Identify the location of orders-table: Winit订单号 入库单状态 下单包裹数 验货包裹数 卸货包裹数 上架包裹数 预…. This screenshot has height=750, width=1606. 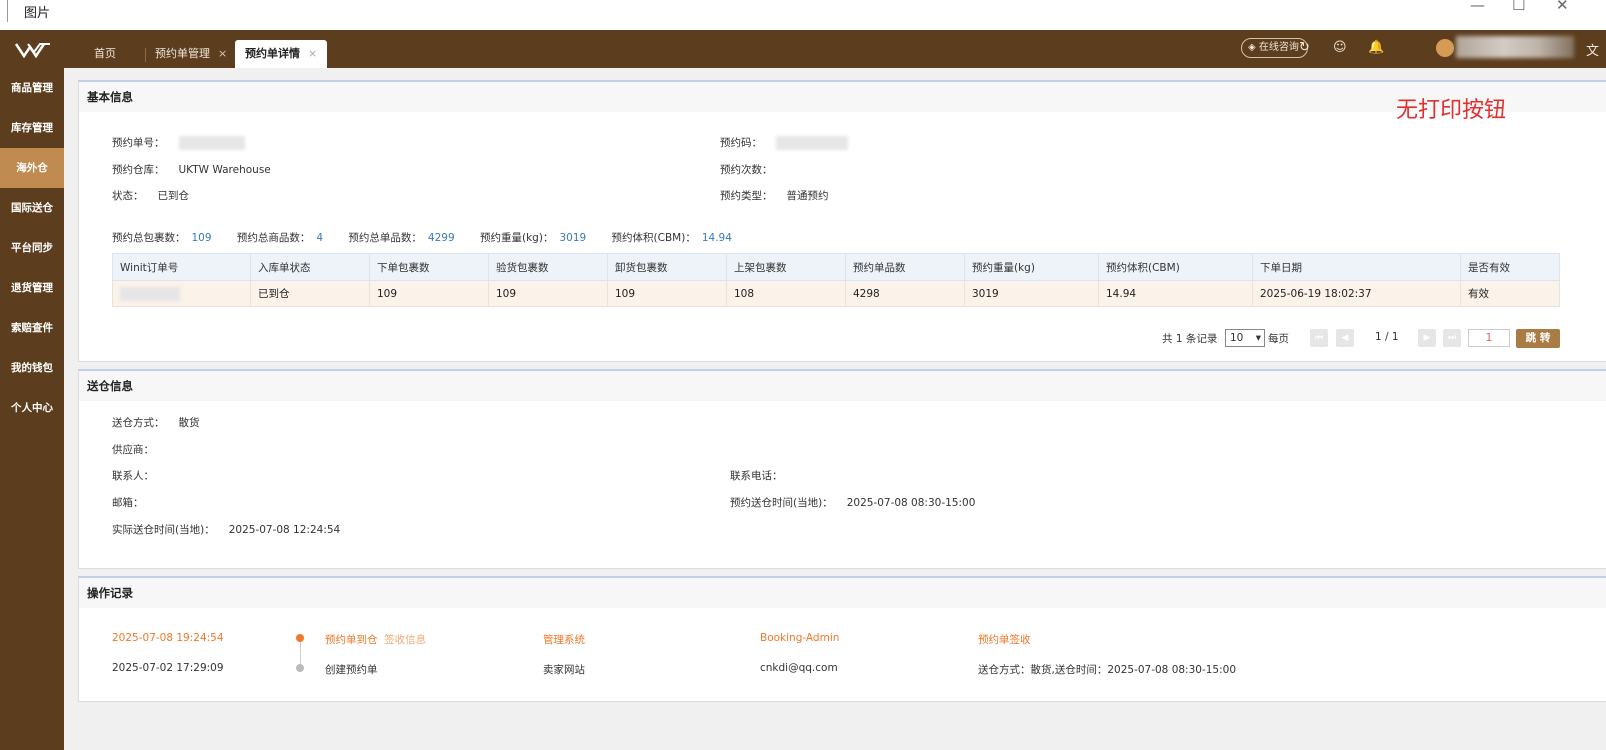
(836, 280).